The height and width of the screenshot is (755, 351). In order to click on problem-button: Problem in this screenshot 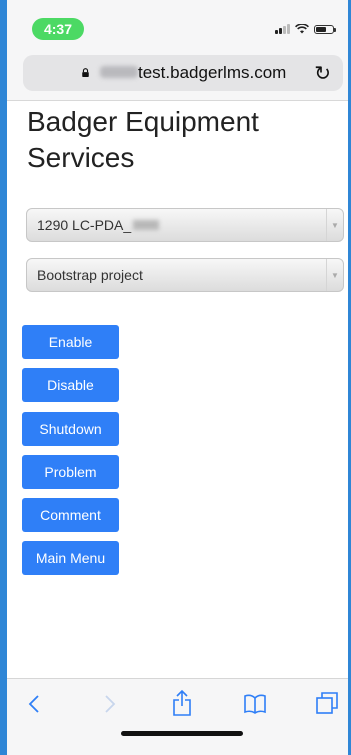, I will do `click(70, 472)`.